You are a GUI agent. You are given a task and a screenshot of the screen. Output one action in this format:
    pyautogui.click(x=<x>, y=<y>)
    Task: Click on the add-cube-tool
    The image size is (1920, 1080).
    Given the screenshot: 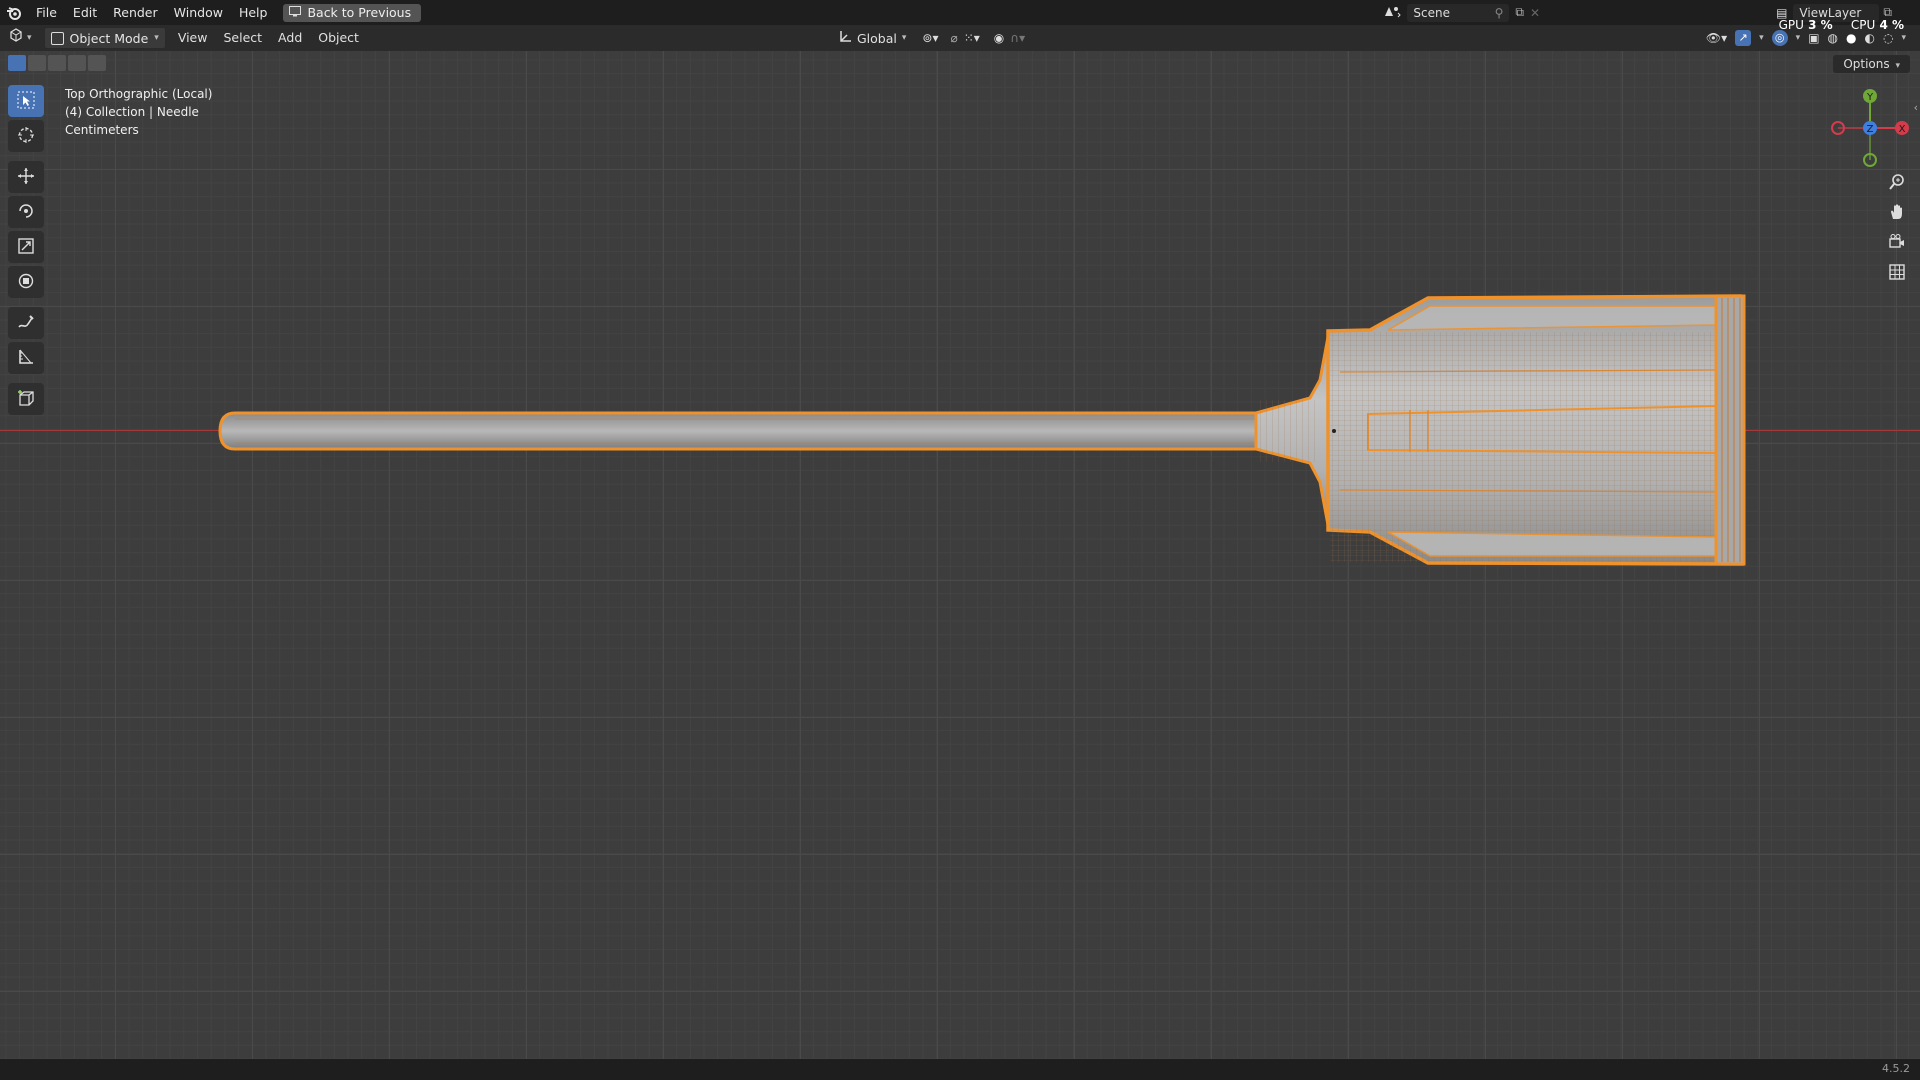 What is the action you would take?
    pyautogui.click(x=26, y=399)
    